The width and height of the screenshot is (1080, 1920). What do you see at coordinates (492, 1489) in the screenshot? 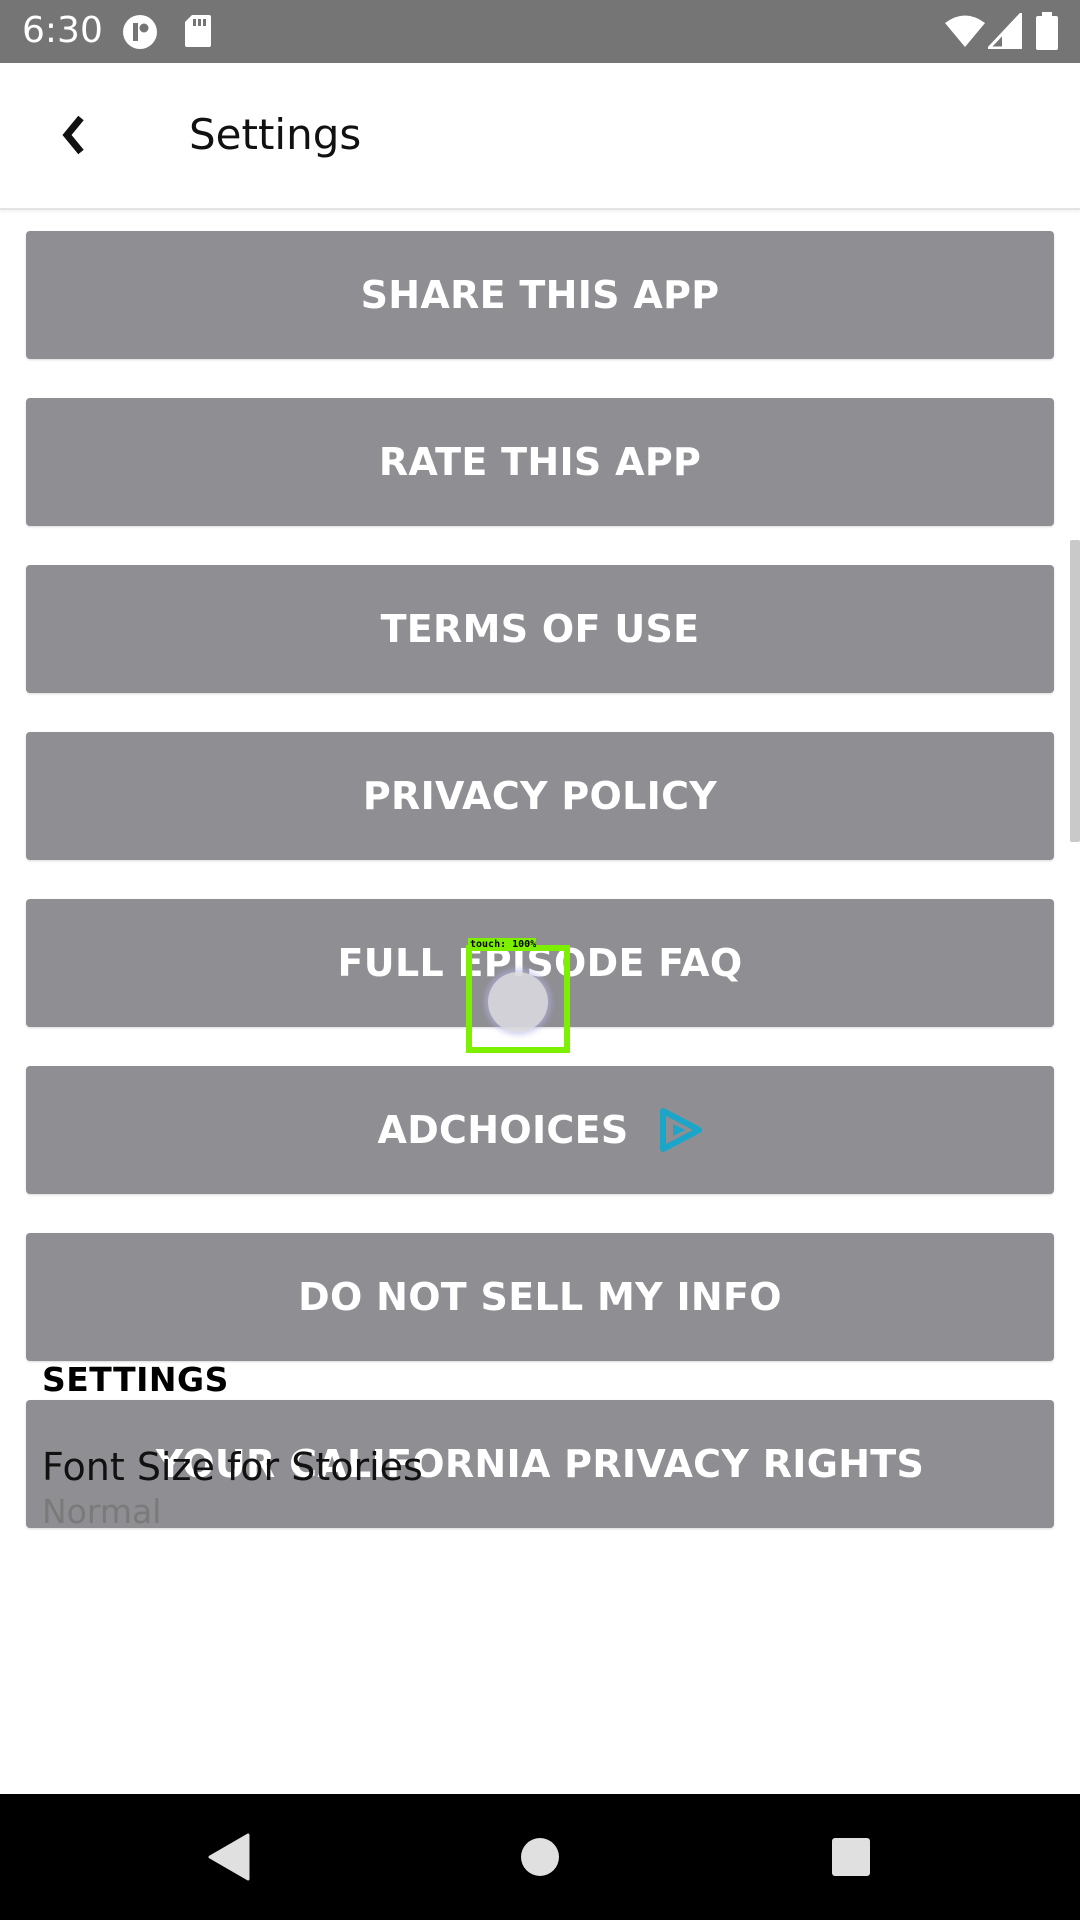
I see `font-size-setting: Font Size for Stories Normal` at bounding box center [492, 1489].